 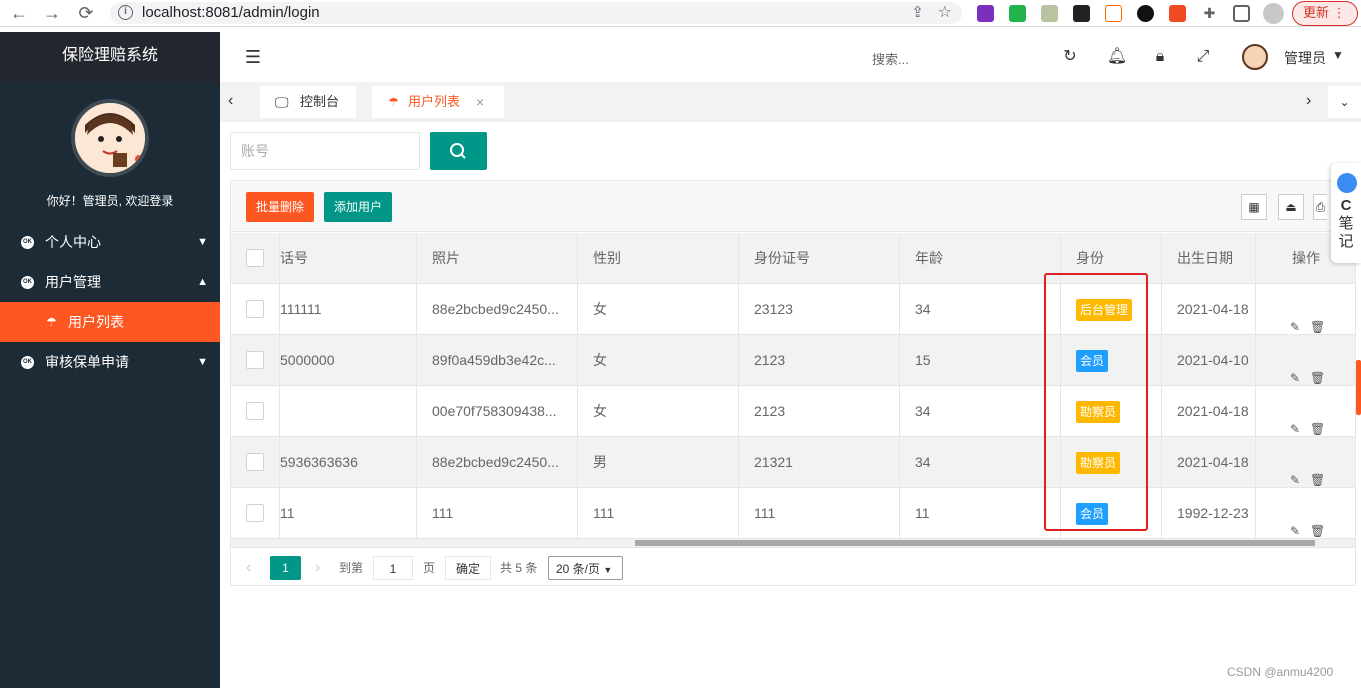 What do you see at coordinates (1344, 102) in the screenshot?
I see `tabs-dropdown-icon: ⌄` at bounding box center [1344, 102].